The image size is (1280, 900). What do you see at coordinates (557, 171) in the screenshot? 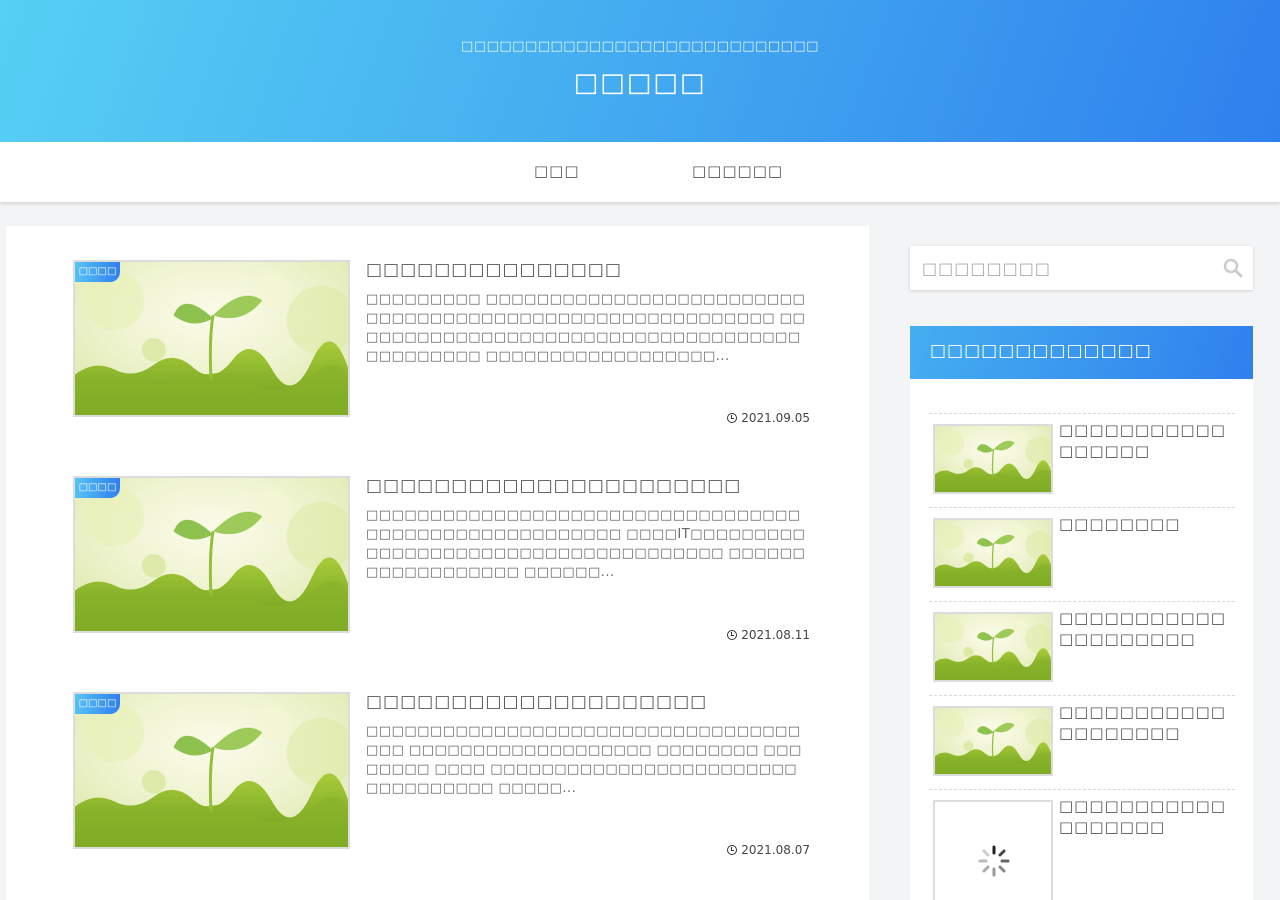
I see `nav-item-home: □□□` at bounding box center [557, 171].